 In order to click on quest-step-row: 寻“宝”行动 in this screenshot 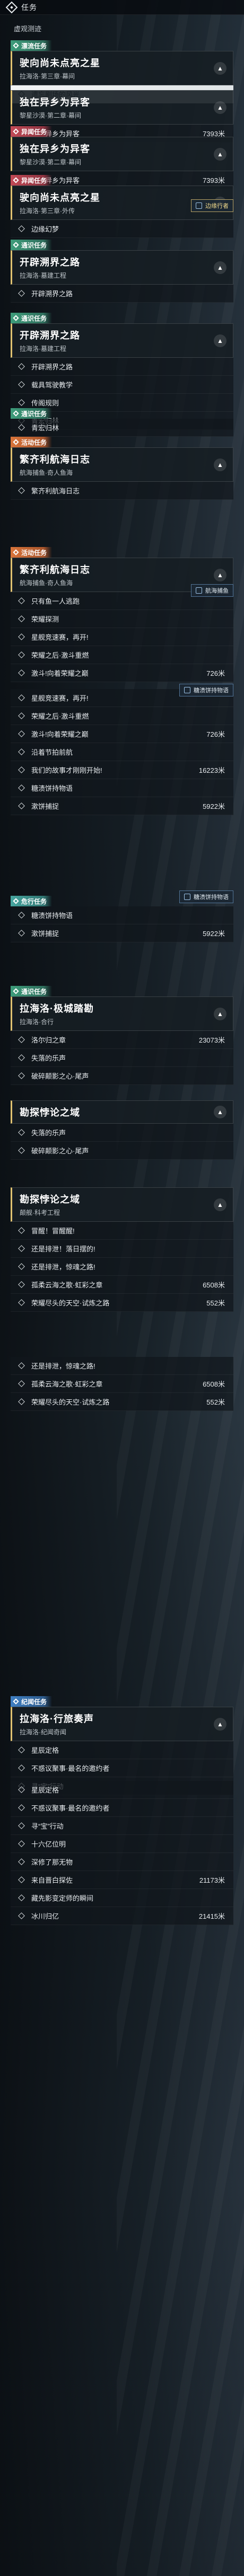, I will do `click(122, 1826)`.